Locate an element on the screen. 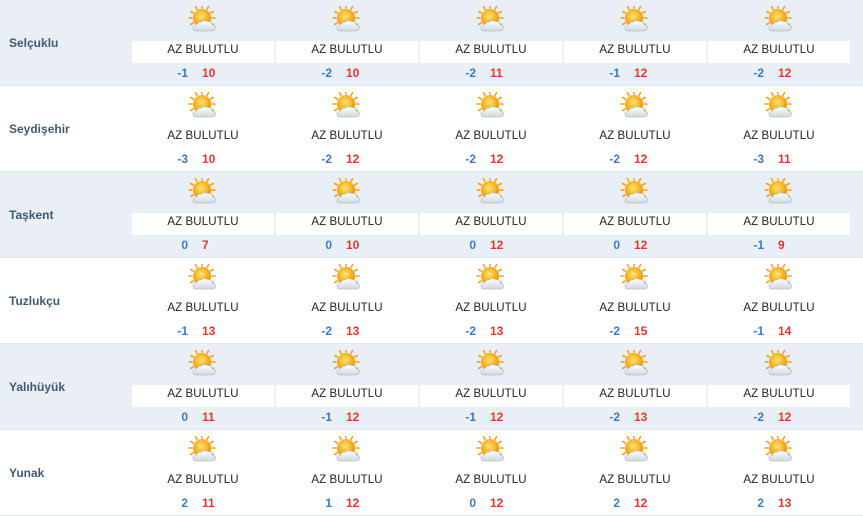 This screenshot has height=516, width=863. temperature-area: -2 13 is located at coordinates (635, 417).